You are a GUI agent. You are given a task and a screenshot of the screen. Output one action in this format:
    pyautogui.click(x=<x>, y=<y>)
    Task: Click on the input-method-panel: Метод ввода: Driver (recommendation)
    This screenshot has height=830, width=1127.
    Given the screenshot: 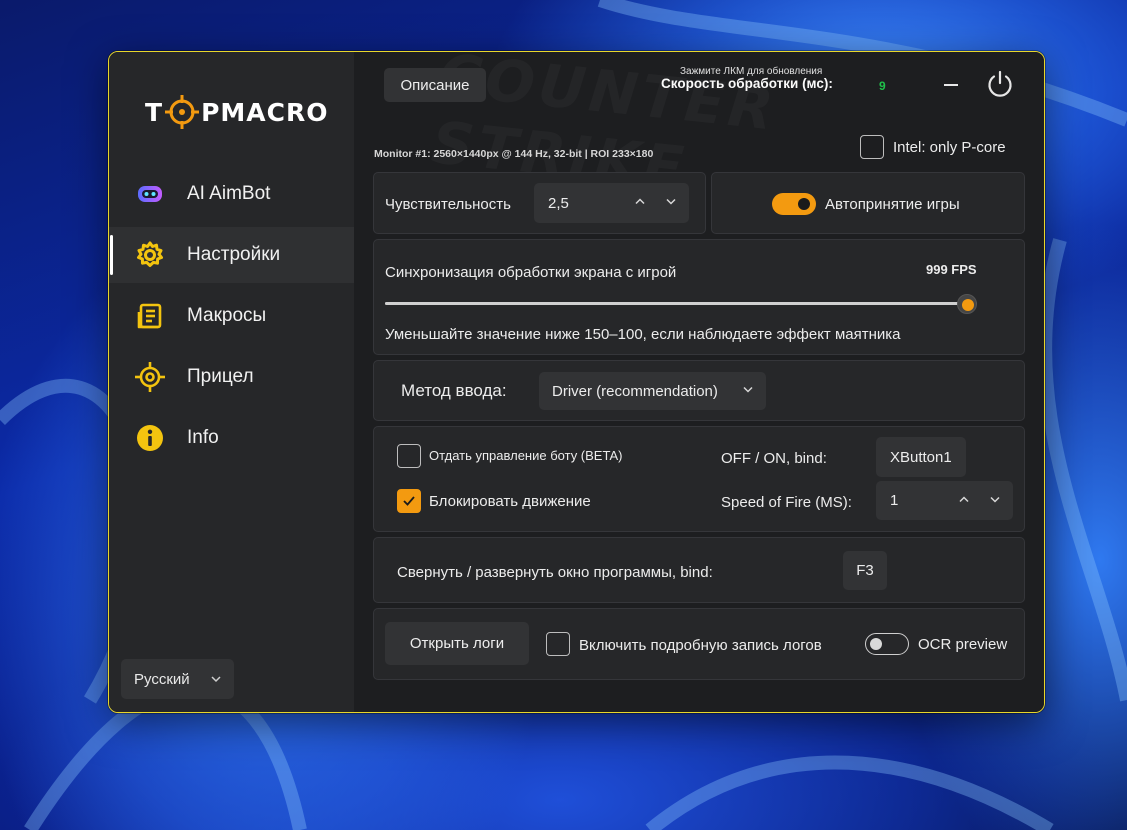 What is the action you would take?
    pyautogui.click(x=699, y=390)
    